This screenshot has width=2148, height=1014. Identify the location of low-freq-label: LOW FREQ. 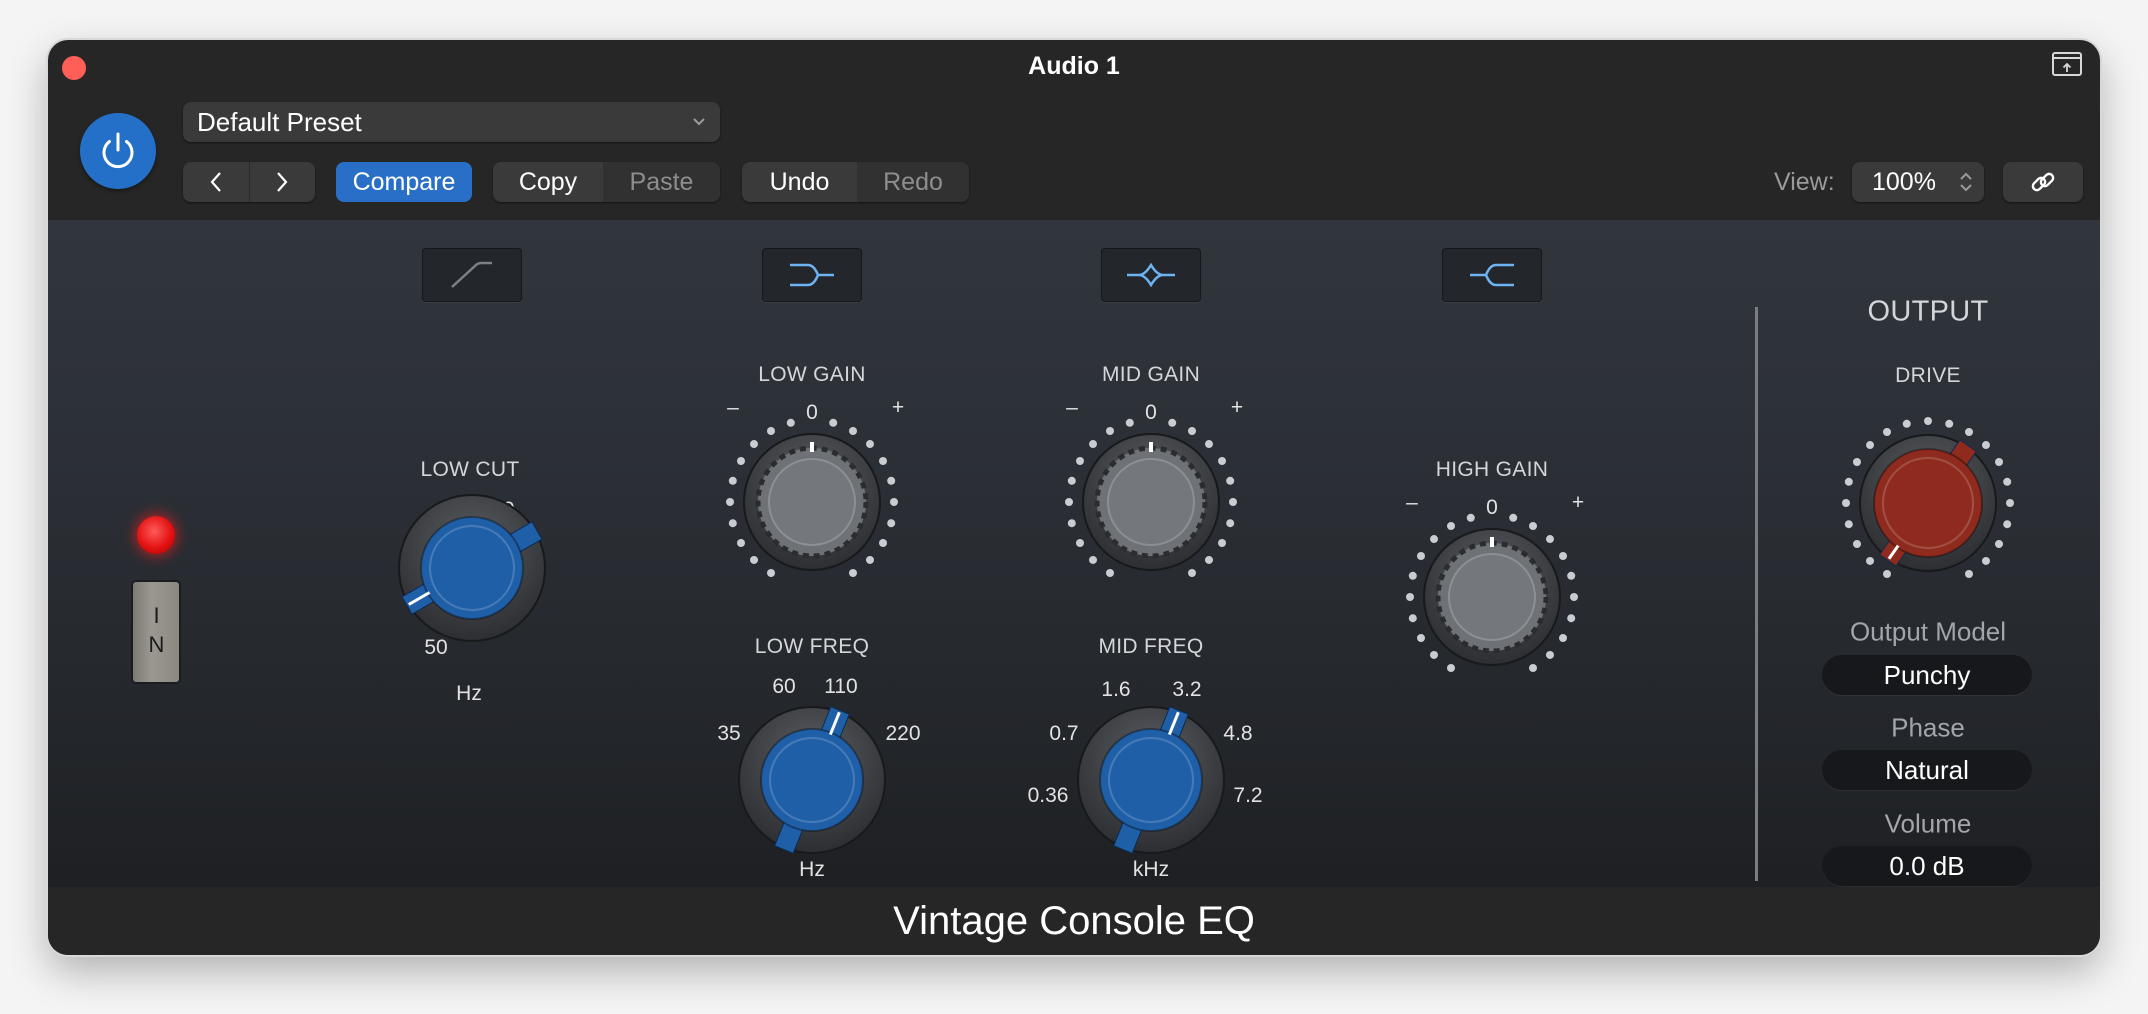
(812, 646).